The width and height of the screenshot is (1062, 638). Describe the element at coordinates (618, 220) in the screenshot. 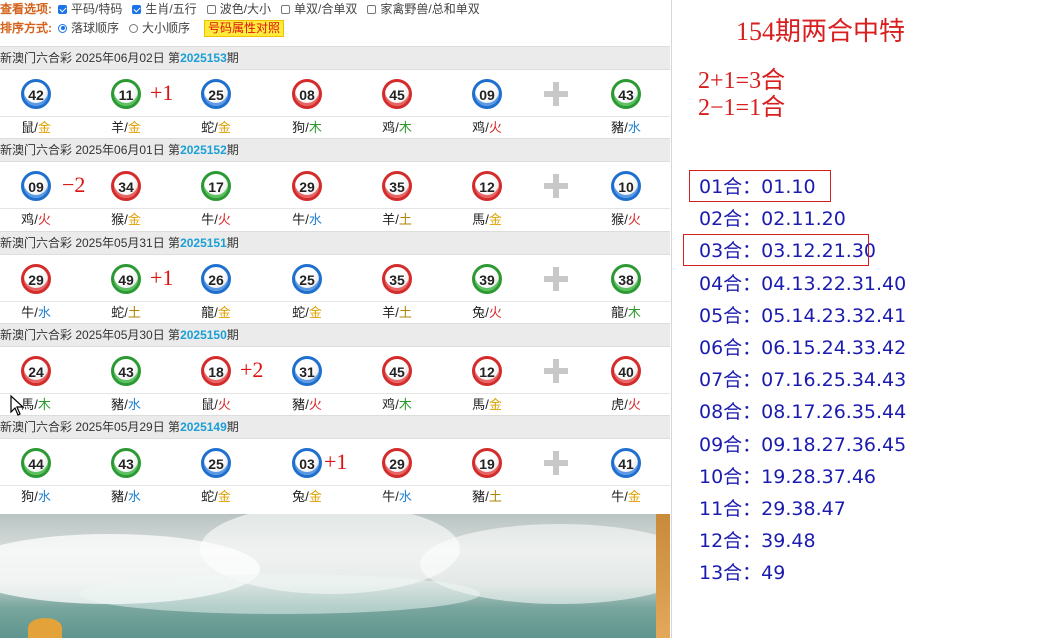

I see `zodiac-label: 猴` at that location.